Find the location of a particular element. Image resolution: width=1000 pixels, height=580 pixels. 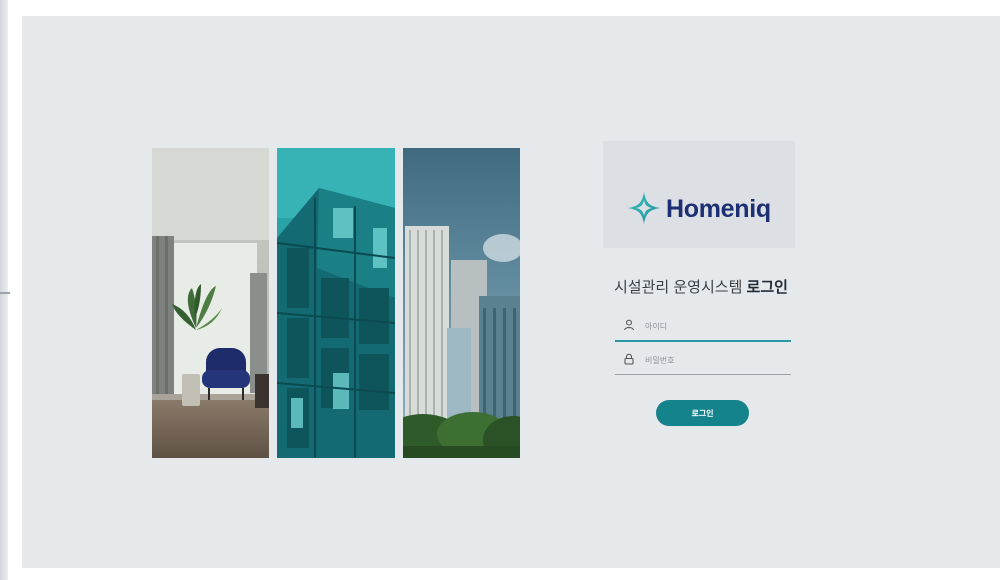

sparkle-logo-icon is located at coordinates (644, 208).